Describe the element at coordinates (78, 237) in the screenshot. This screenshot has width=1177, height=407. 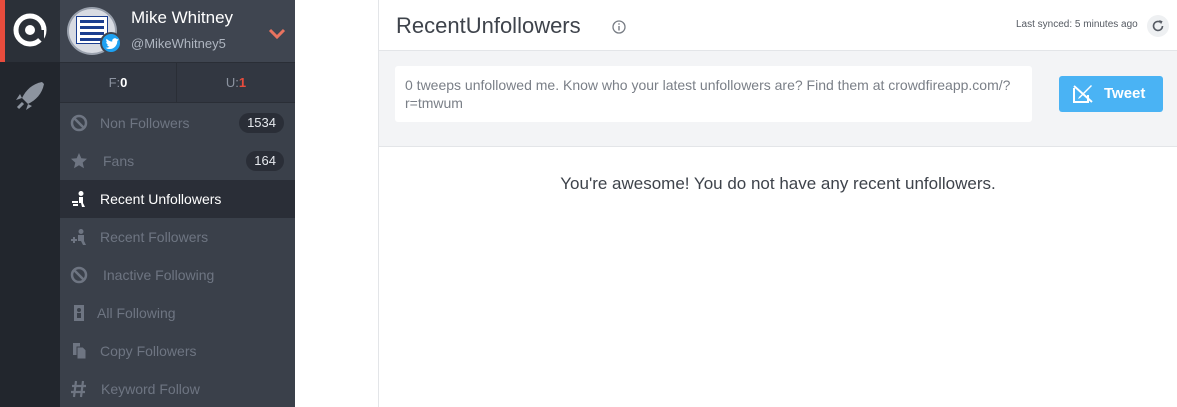
I see `user-add-icon` at that location.